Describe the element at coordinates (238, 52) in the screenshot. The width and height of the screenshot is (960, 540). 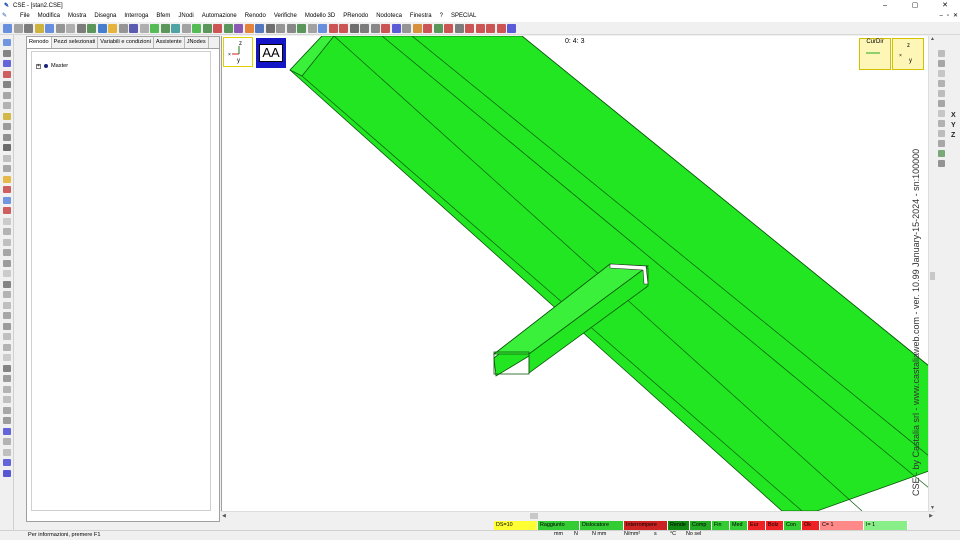
I see `axis-triad: z y ×` at that location.